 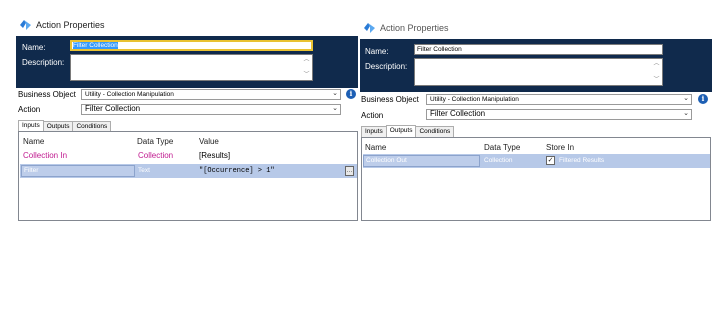 What do you see at coordinates (78, 171) in the screenshot?
I see `row-name-cell: Filter` at bounding box center [78, 171].